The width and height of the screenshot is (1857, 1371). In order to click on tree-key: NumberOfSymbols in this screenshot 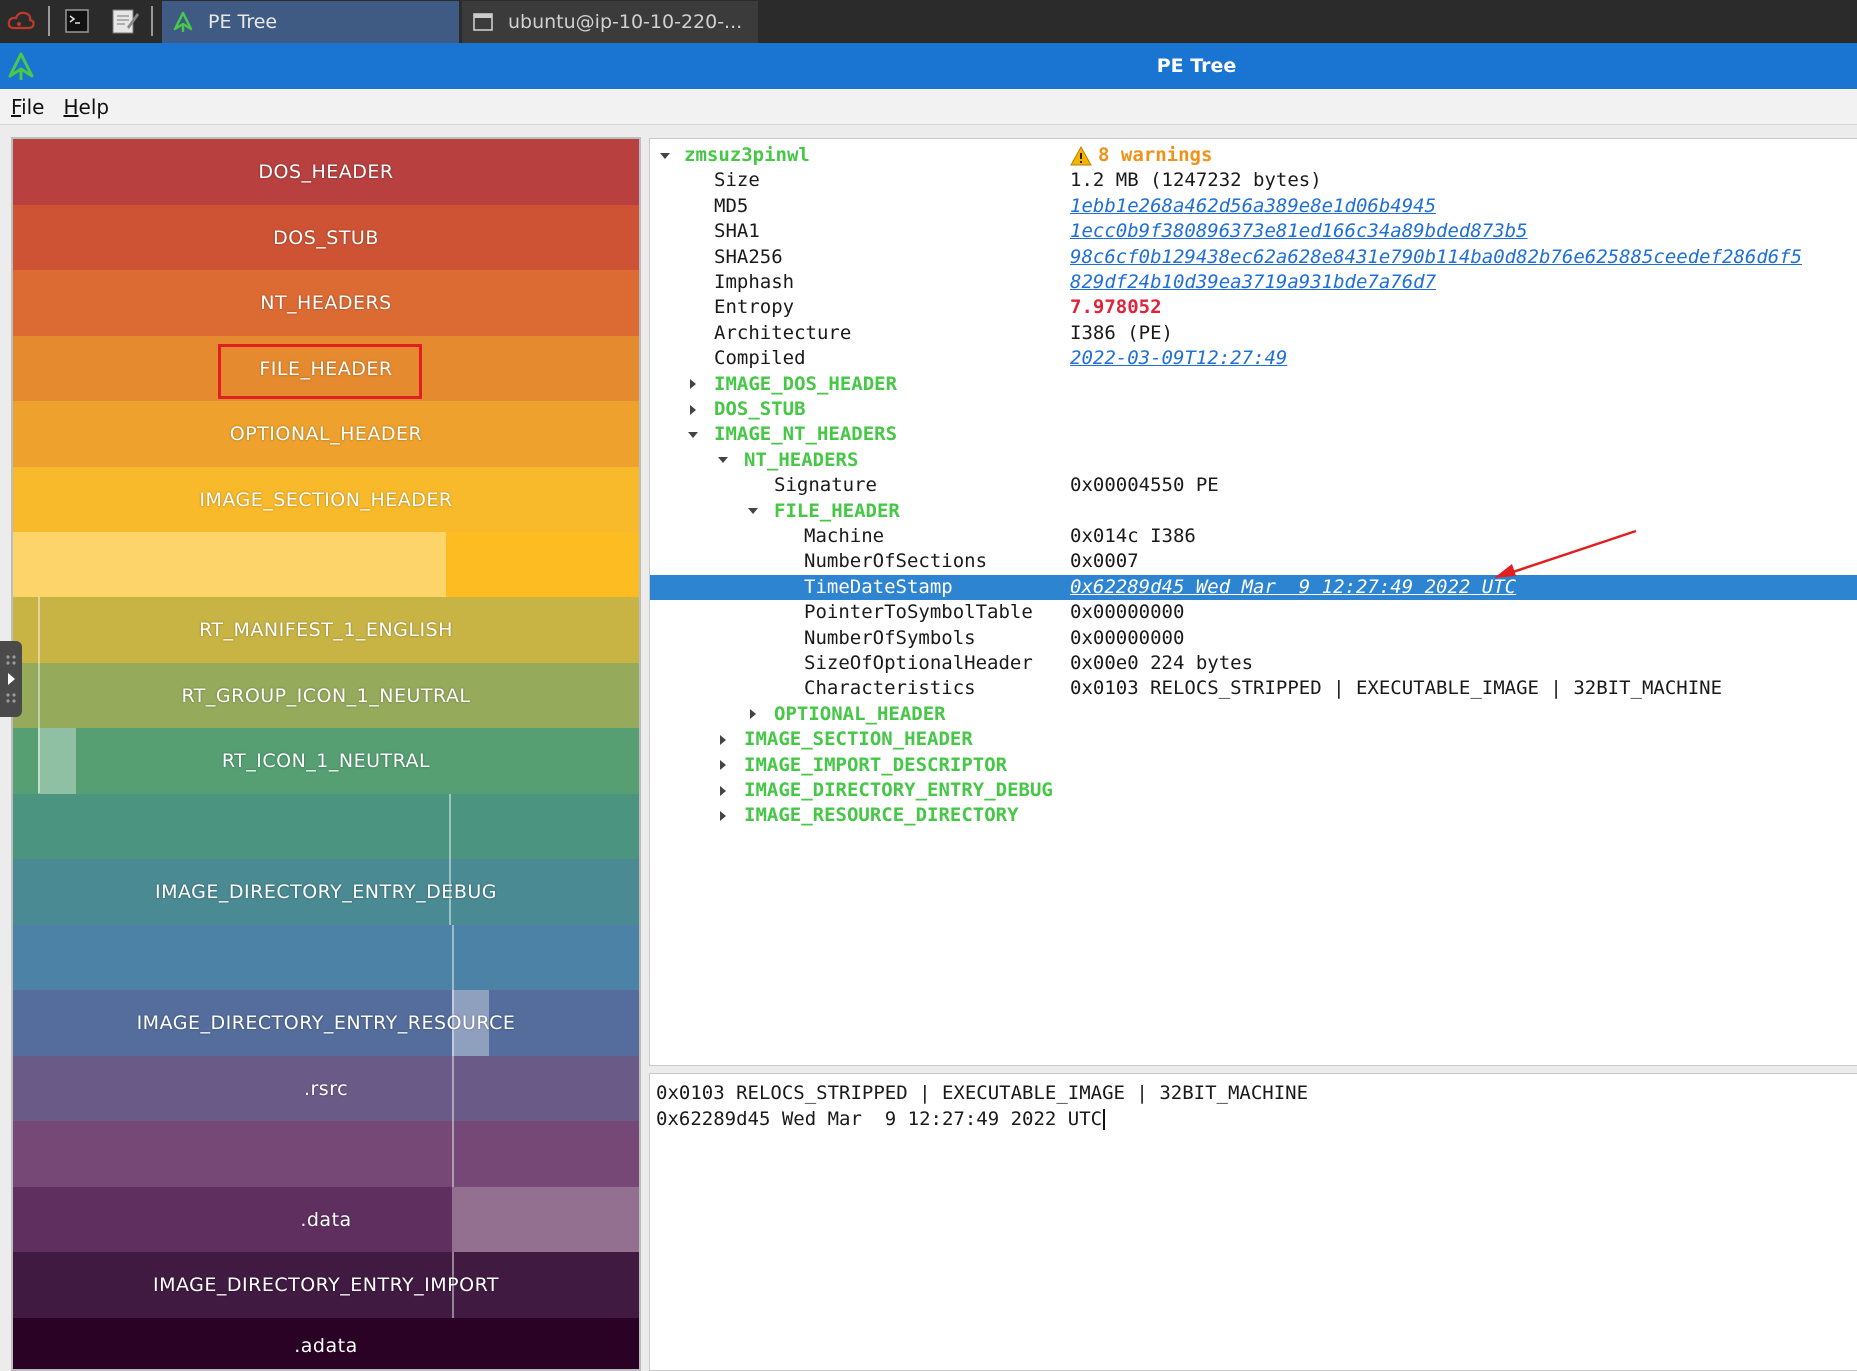, I will do `click(890, 637)`.